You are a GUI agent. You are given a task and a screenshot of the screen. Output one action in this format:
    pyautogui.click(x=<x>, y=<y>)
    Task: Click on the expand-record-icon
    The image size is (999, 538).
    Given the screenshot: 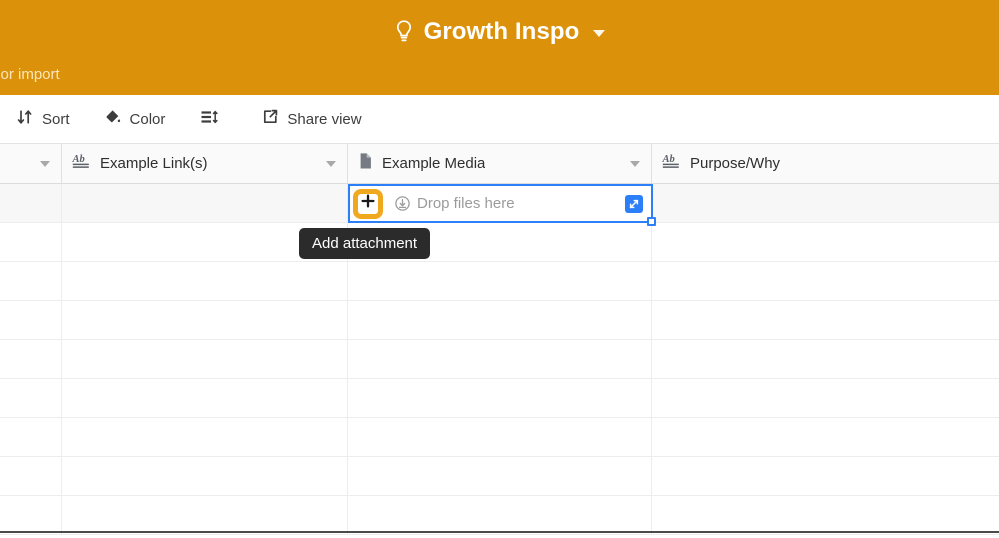 What is the action you would take?
    pyautogui.click(x=634, y=204)
    